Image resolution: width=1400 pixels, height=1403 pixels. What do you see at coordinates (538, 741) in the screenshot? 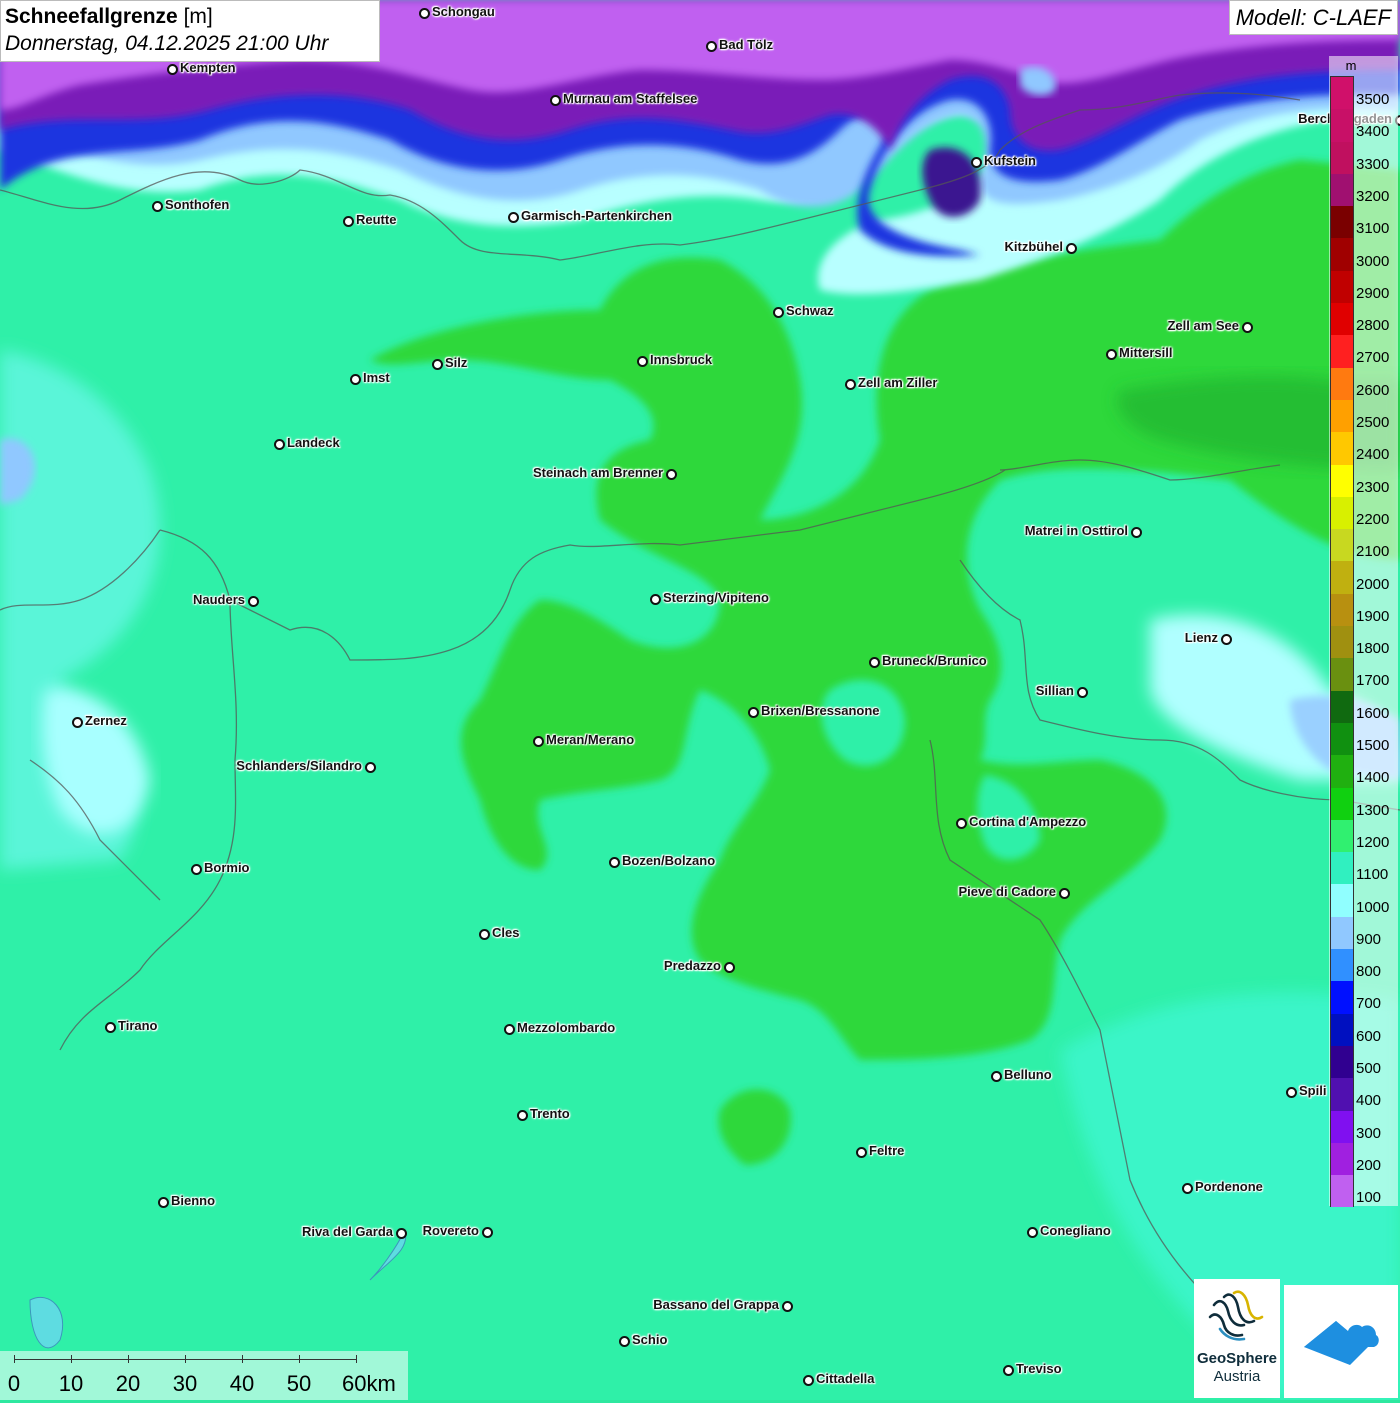
I see `city-marker-meran-merano` at bounding box center [538, 741].